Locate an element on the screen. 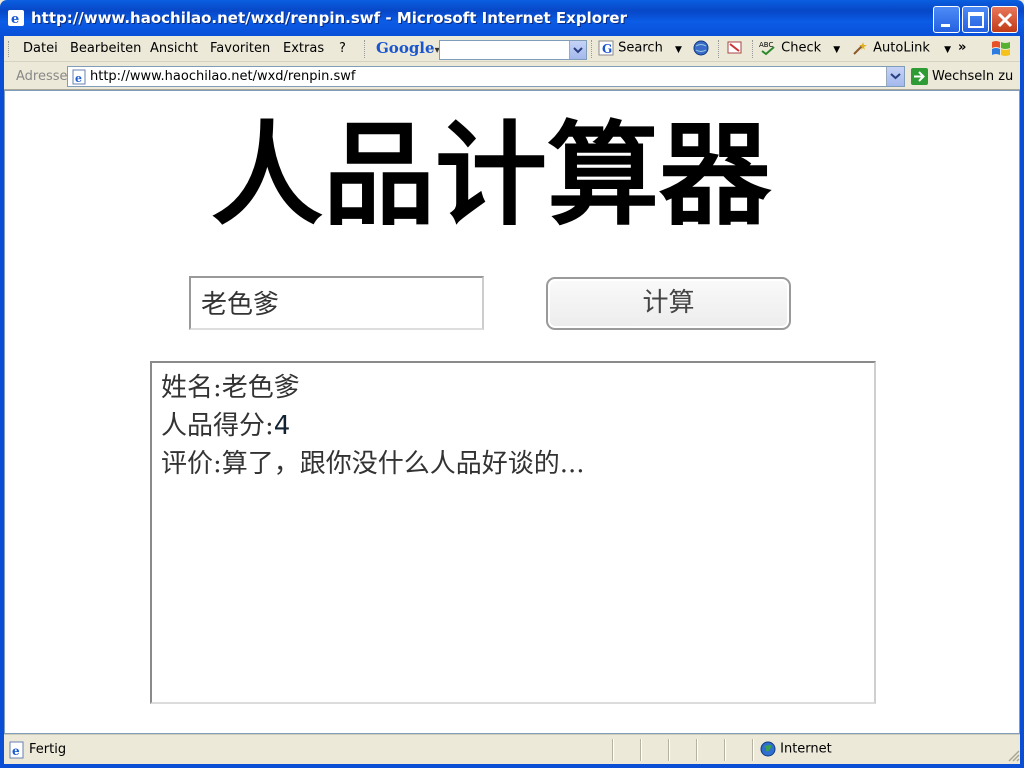 This screenshot has height=768, width=1024. pagerank-button is located at coordinates (701, 49).